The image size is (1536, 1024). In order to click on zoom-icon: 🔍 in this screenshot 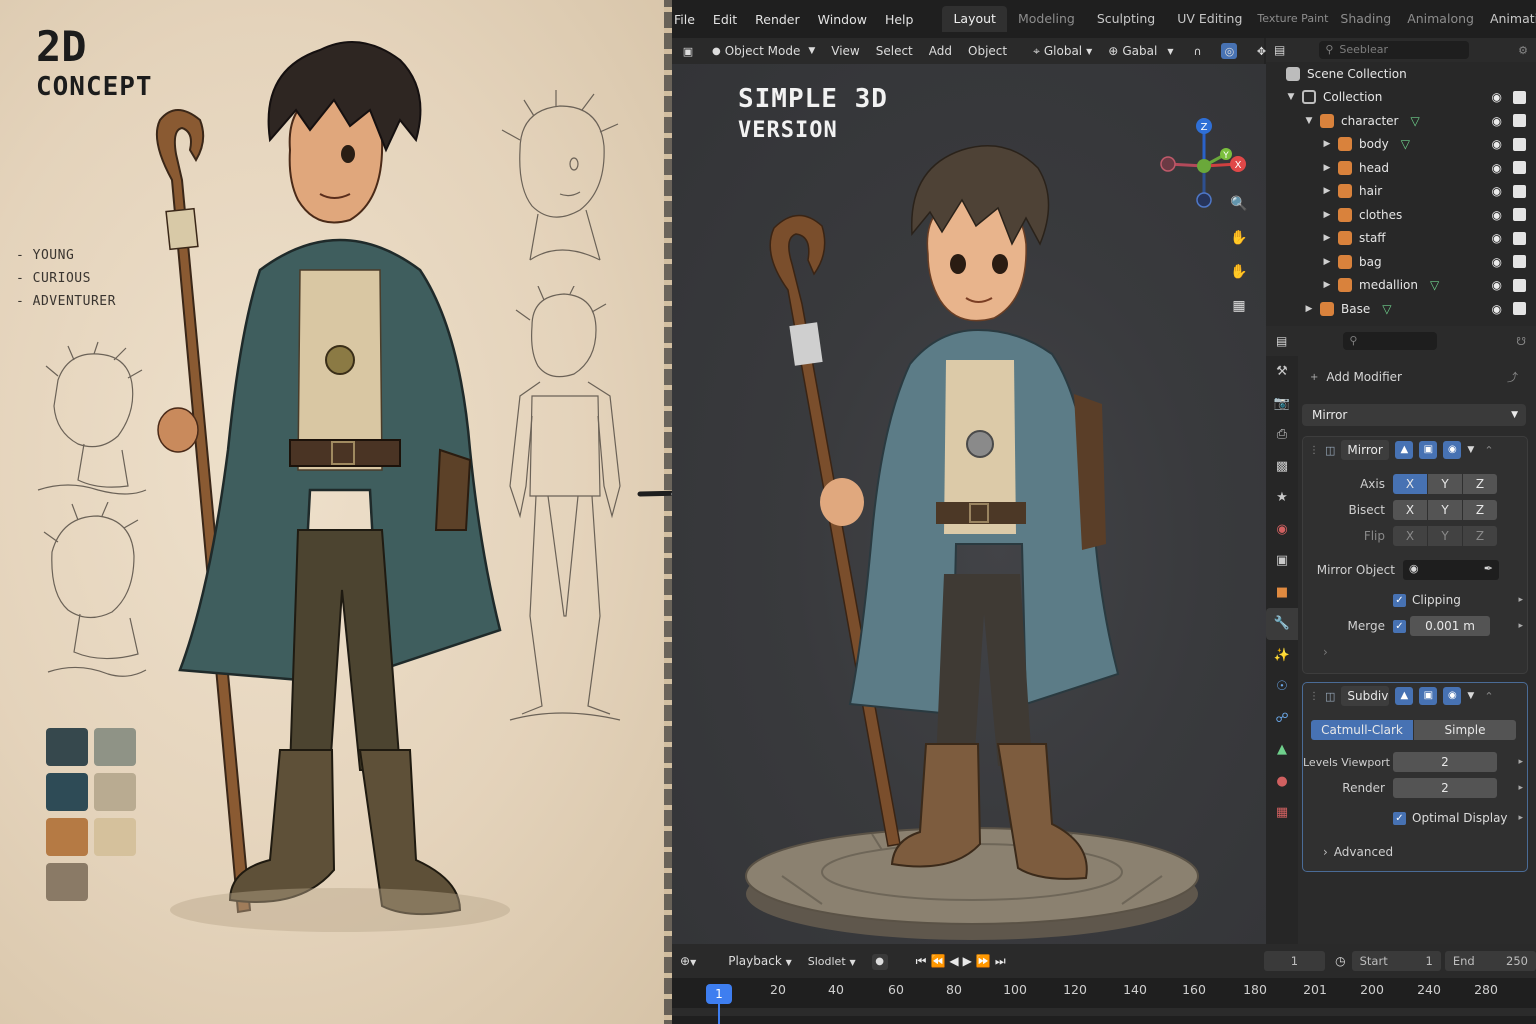, I will do `click(1239, 204)`.